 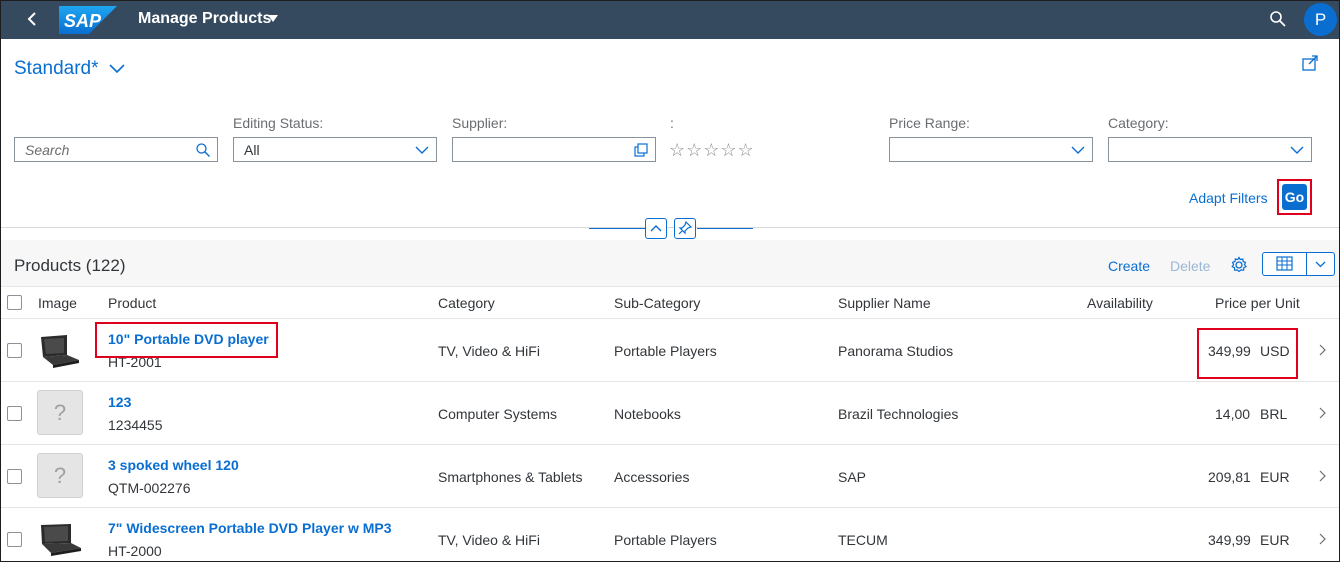 I want to click on export-menu-button, so click(x=1320, y=264).